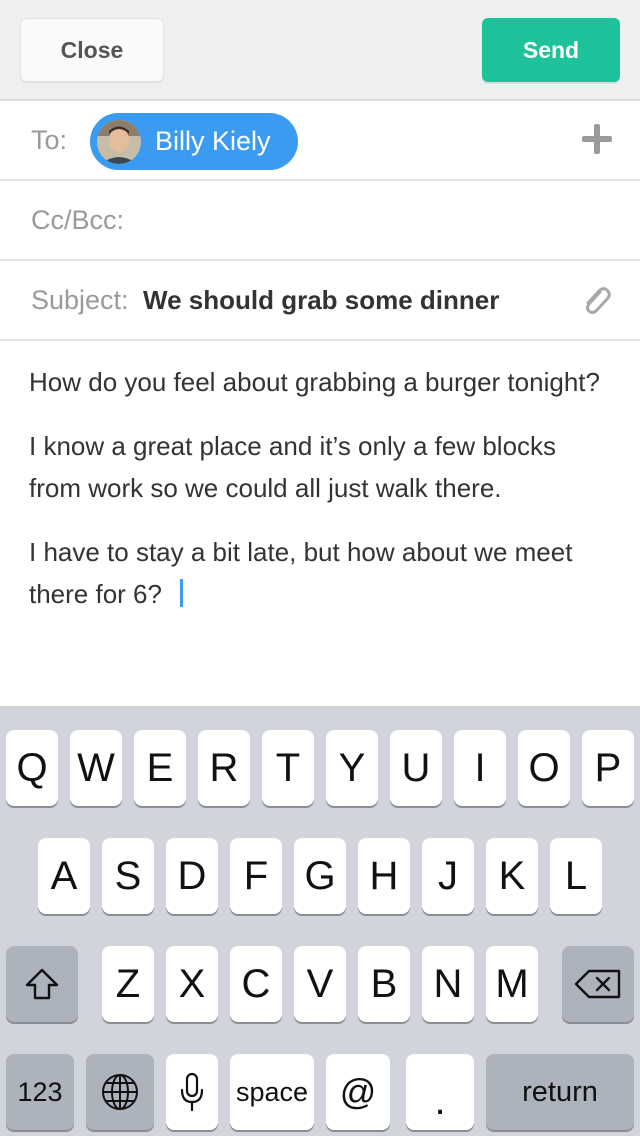 This screenshot has width=640, height=1136. I want to click on shift-icon, so click(42, 984).